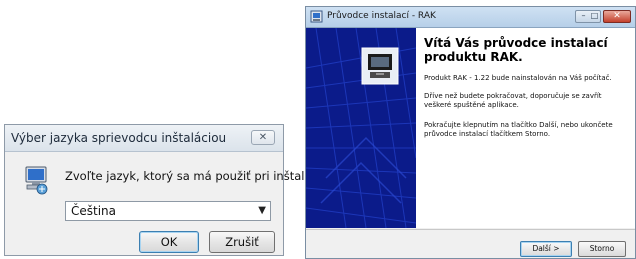 The image size is (636, 259). What do you see at coordinates (594, 16) in the screenshot?
I see `maximize-button: □` at bounding box center [594, 16].